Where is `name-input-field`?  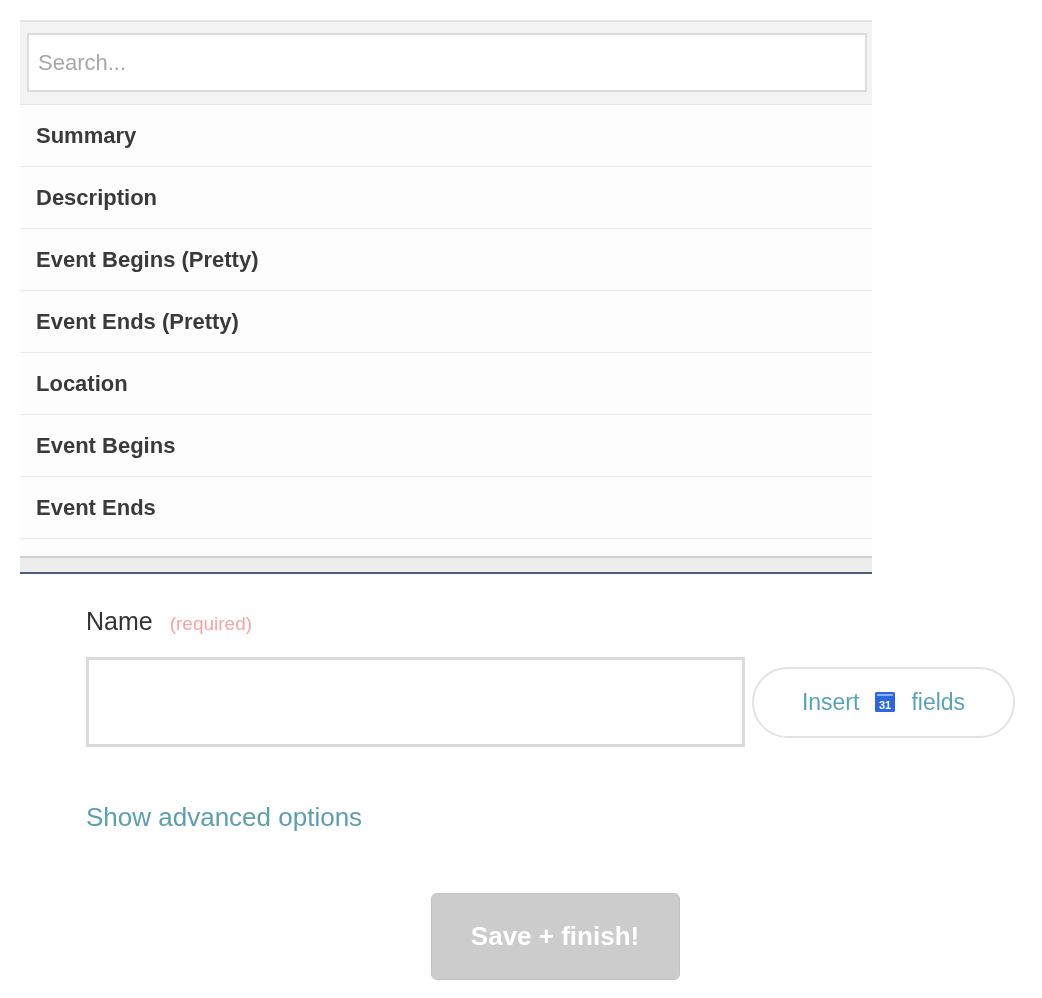
name-input-field is located at coordinates (415, 702).